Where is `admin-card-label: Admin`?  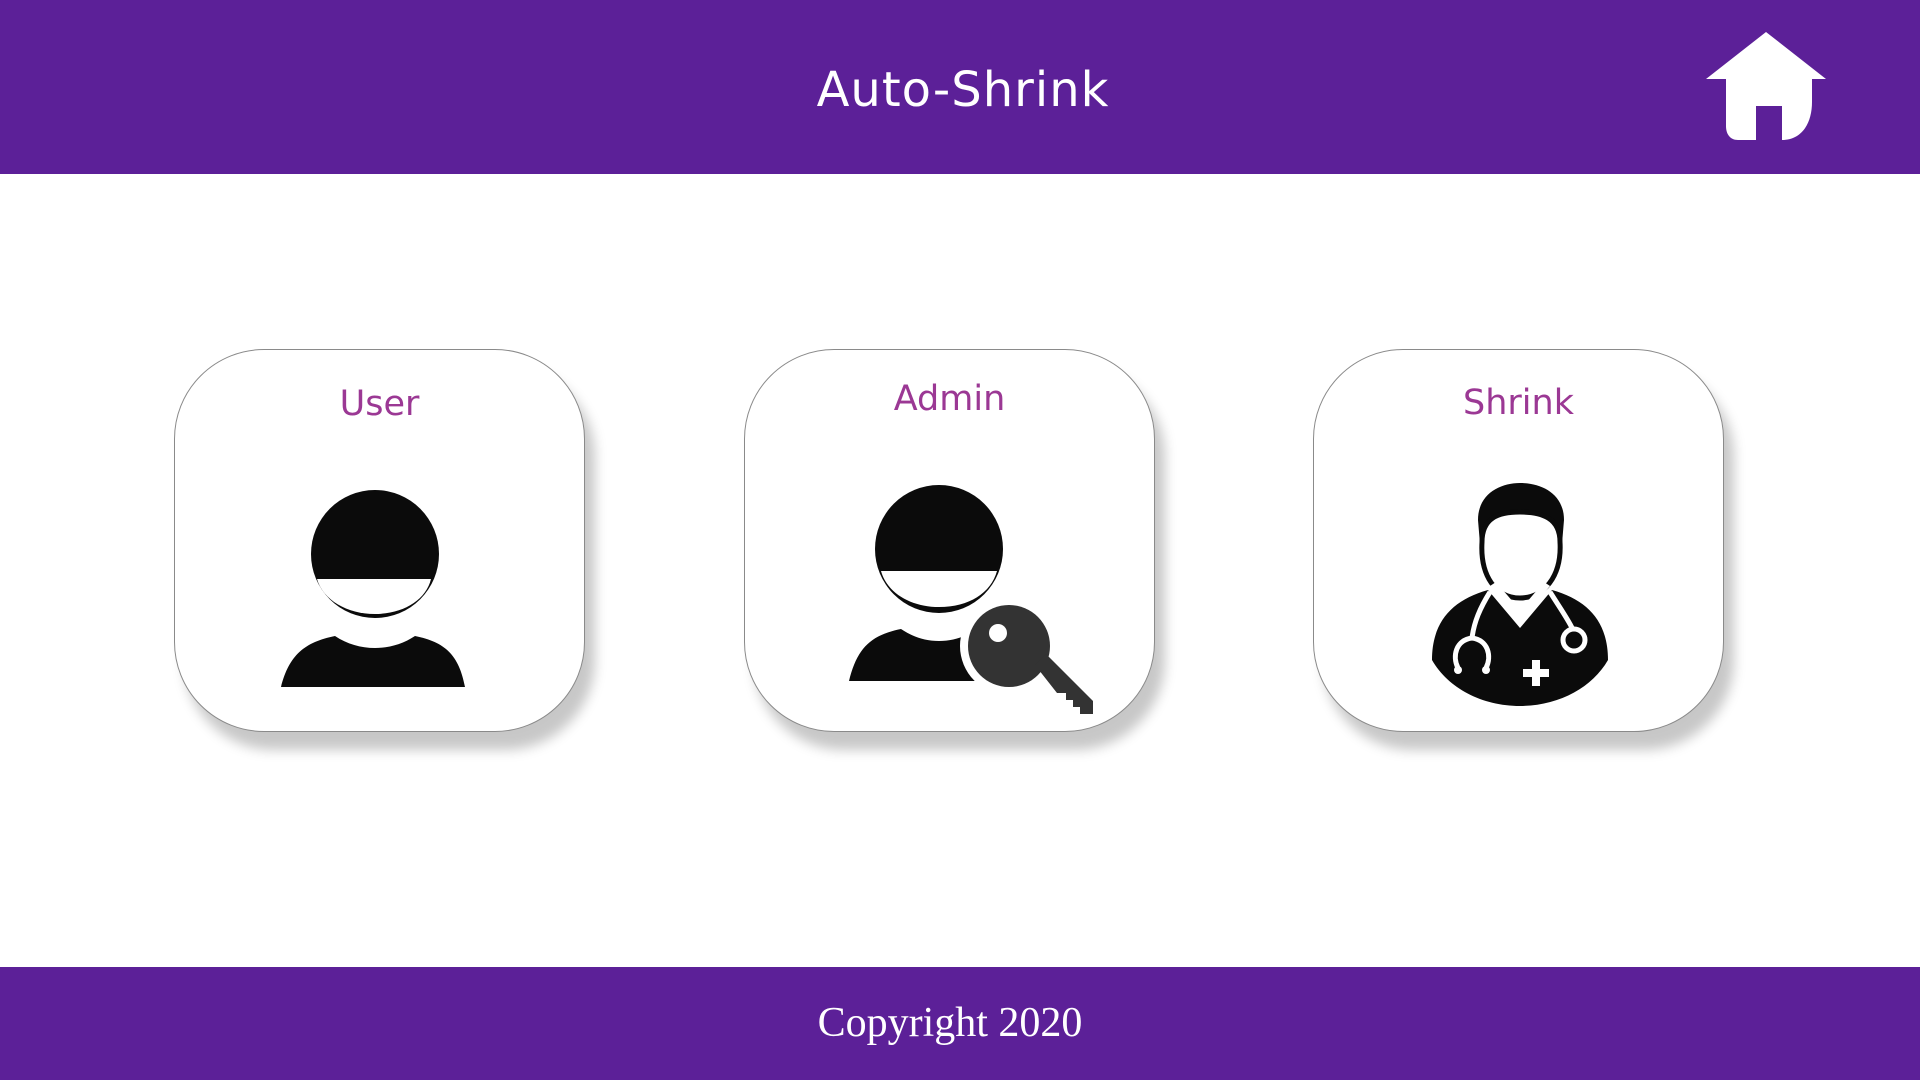 admin-card-label: Admin is located at coordinates (949, 399).